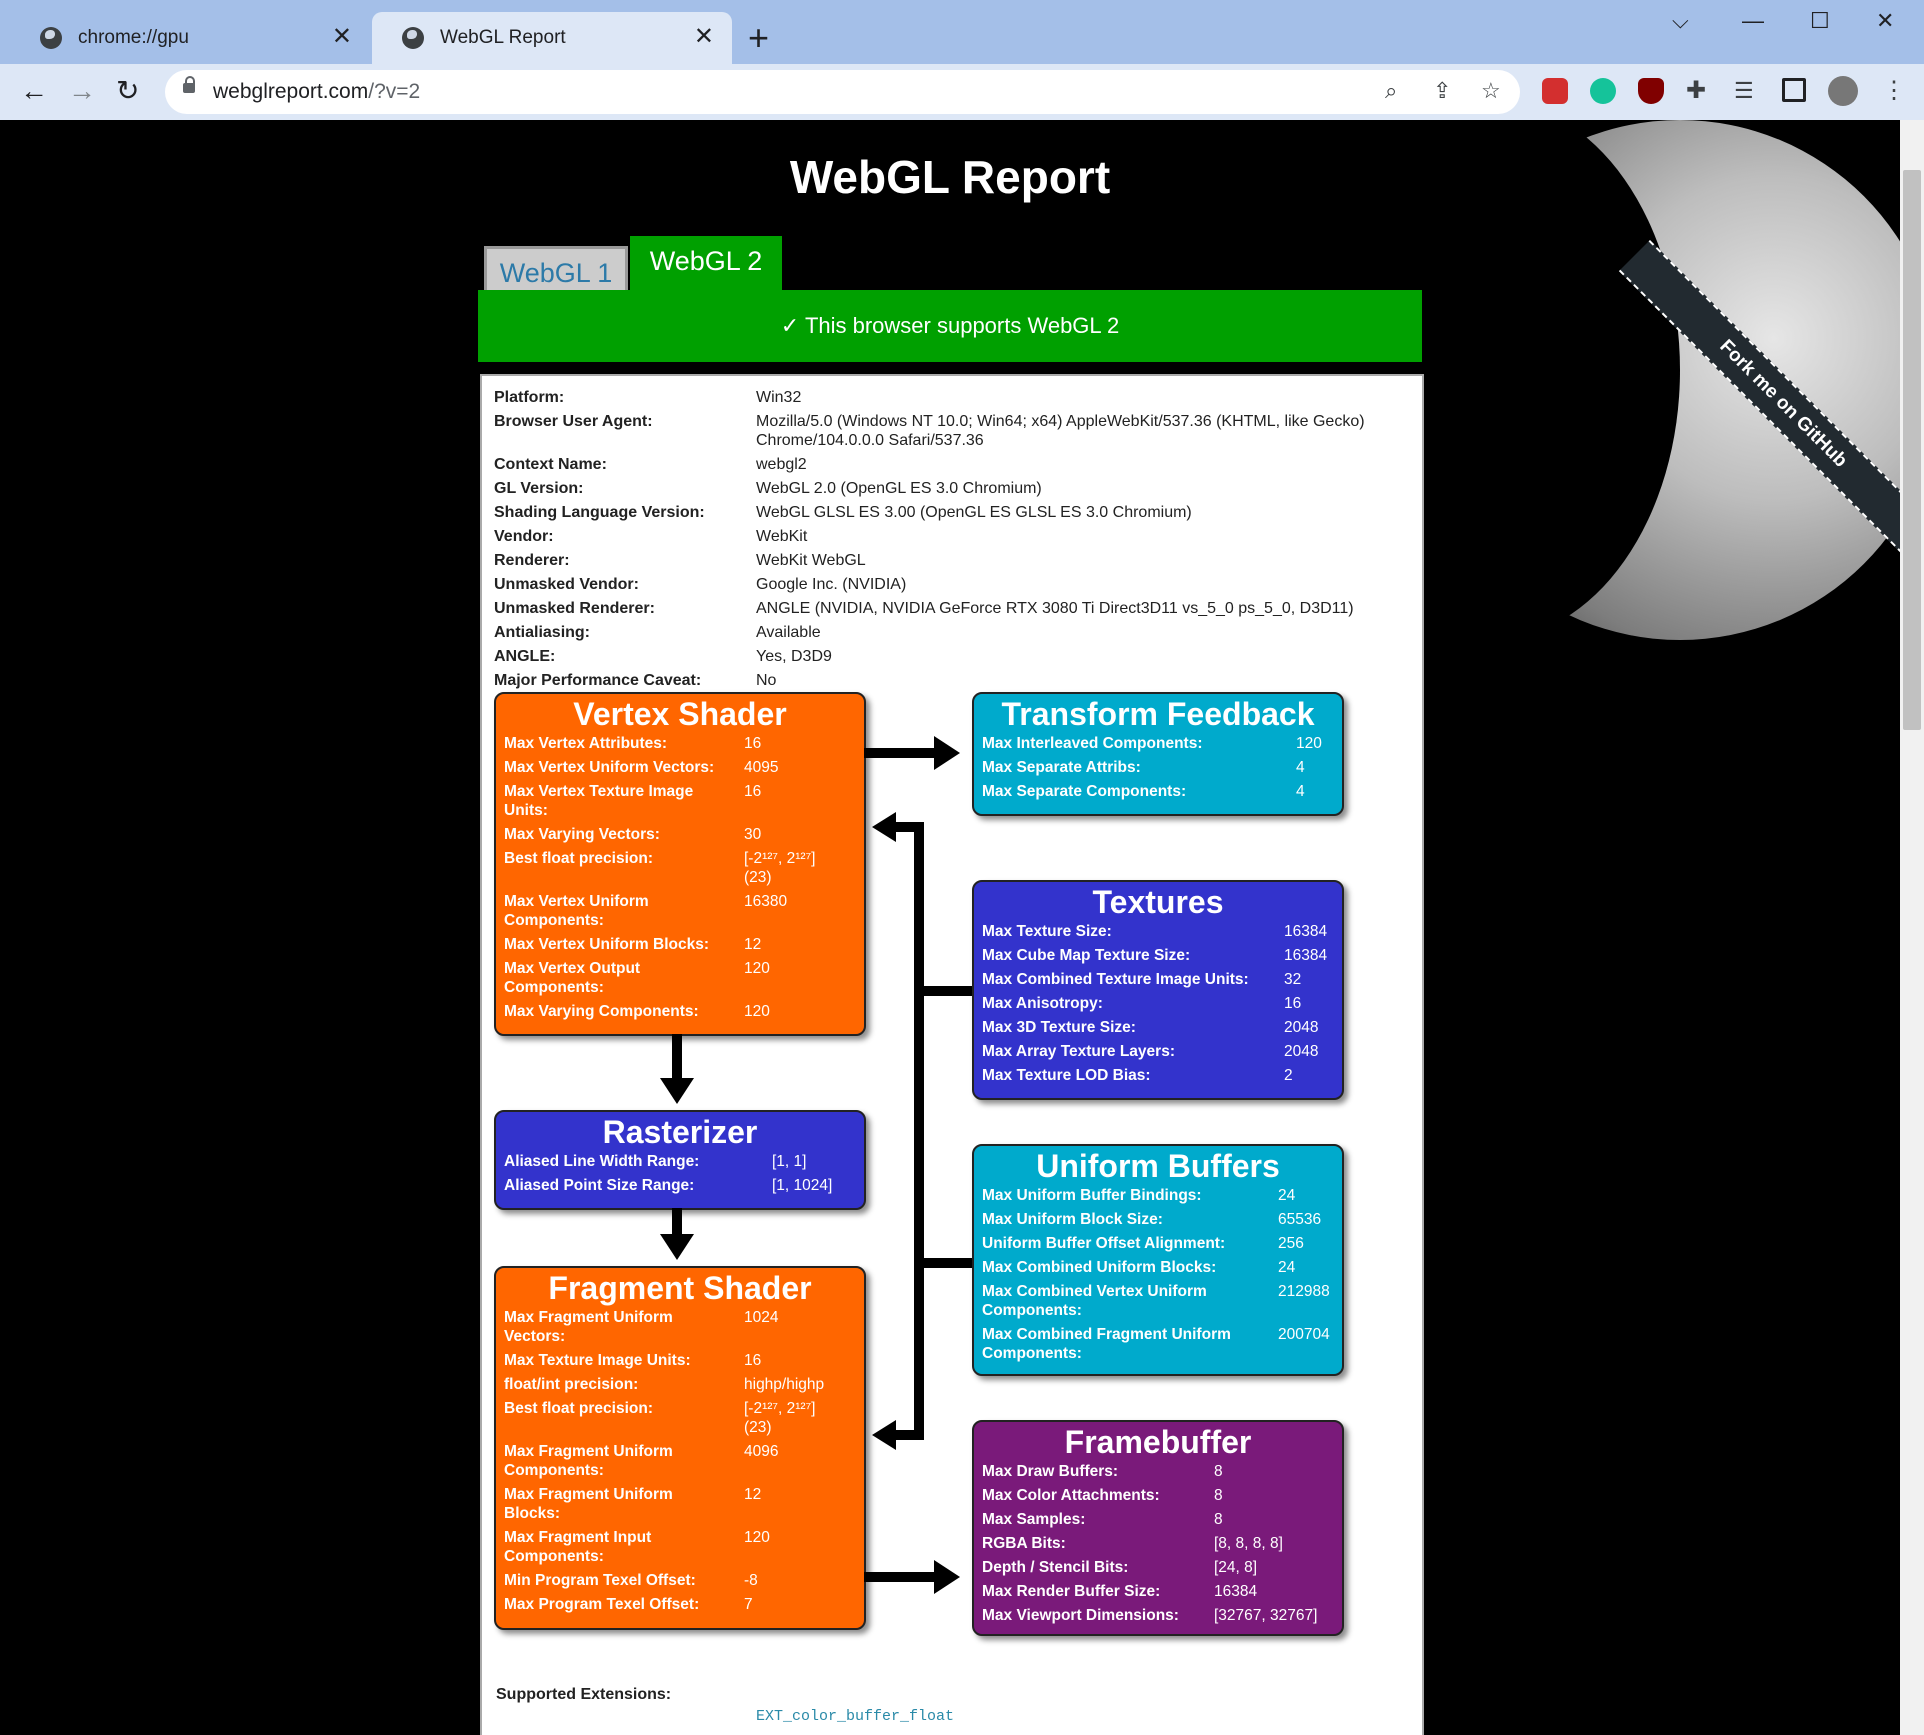  Describe the element at coordinates (1895, 91) in the screenshot. I see `menu-kebab-icon: ⋮` at that location.